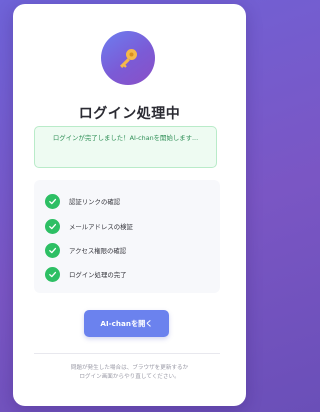 The height and width of the screenshot is (412, 320). I want to click on step-label: アクセス権限の確認, so click(98, 250).